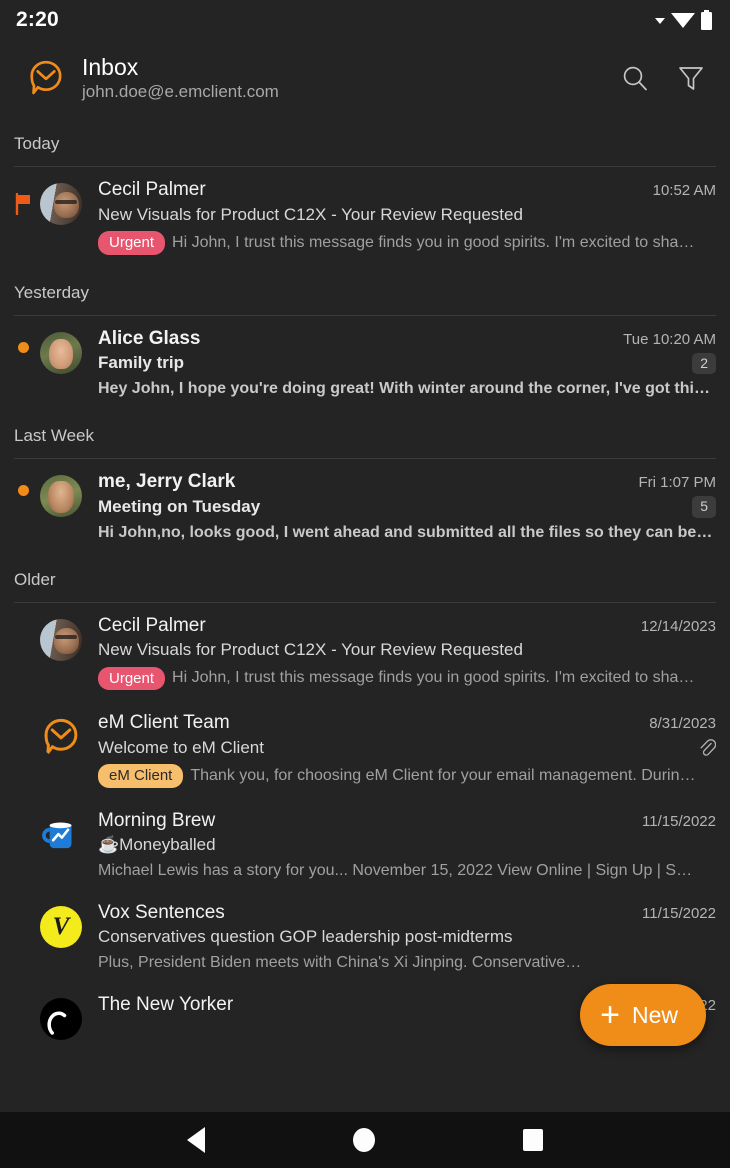  What do you see at coordinates (407, 507) in the screenshot?
I see `subject-line: Meeting on Tuesday 5` at bounding box center [407, 507].